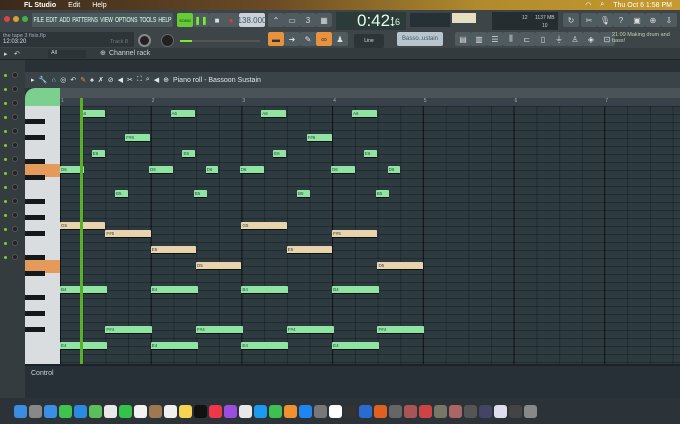 Image resolution: width=680 pixels, height=424 pixels. I want to click on maximize-window-button, so click(25, 19).